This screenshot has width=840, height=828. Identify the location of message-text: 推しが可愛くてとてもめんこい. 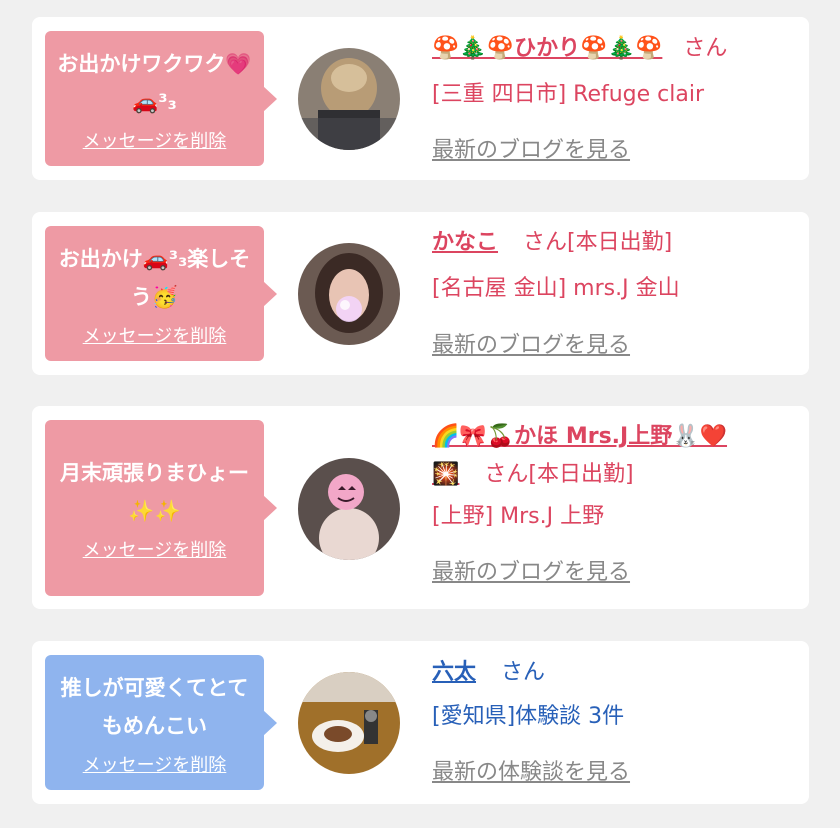
(154, 706).